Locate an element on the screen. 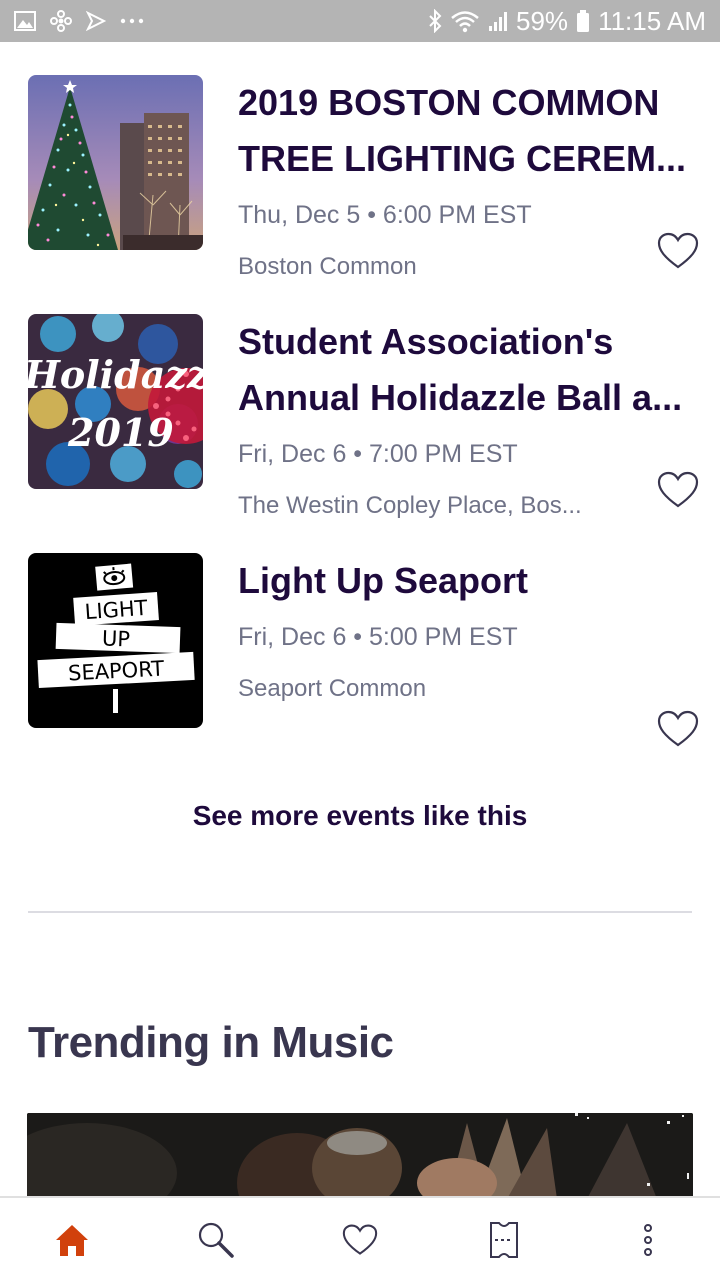 The image size is (720, 1280). trending-event-card is located at coordinates (360, 1156).